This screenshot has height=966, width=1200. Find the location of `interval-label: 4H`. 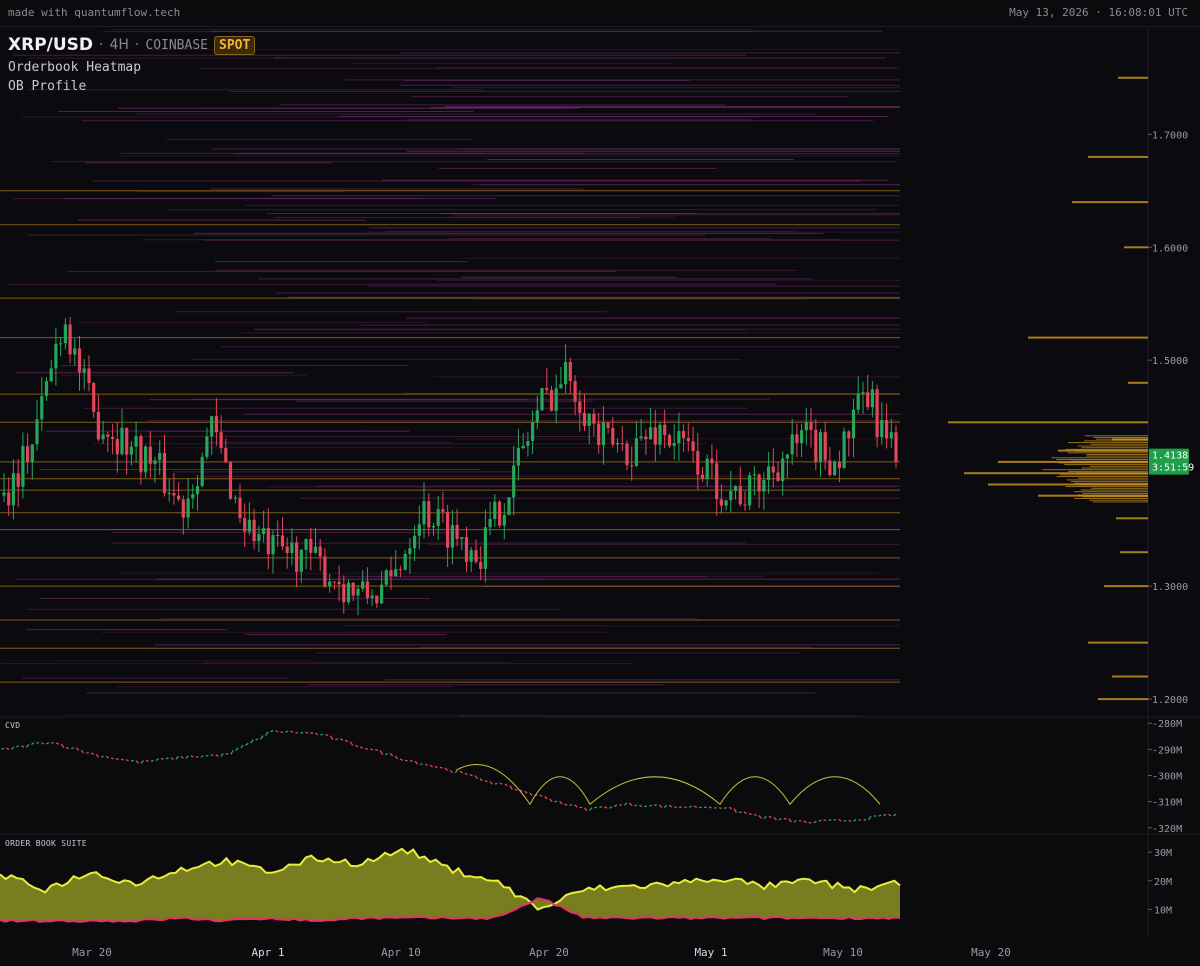

interval-label: 4H is located at coordinates (118, 45).